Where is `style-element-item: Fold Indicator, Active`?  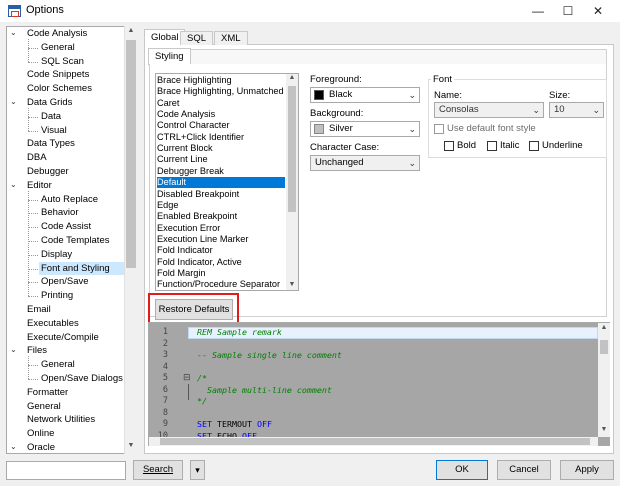 style-element-item: Fold Indicator, Active is located at coordinates (221, 262).